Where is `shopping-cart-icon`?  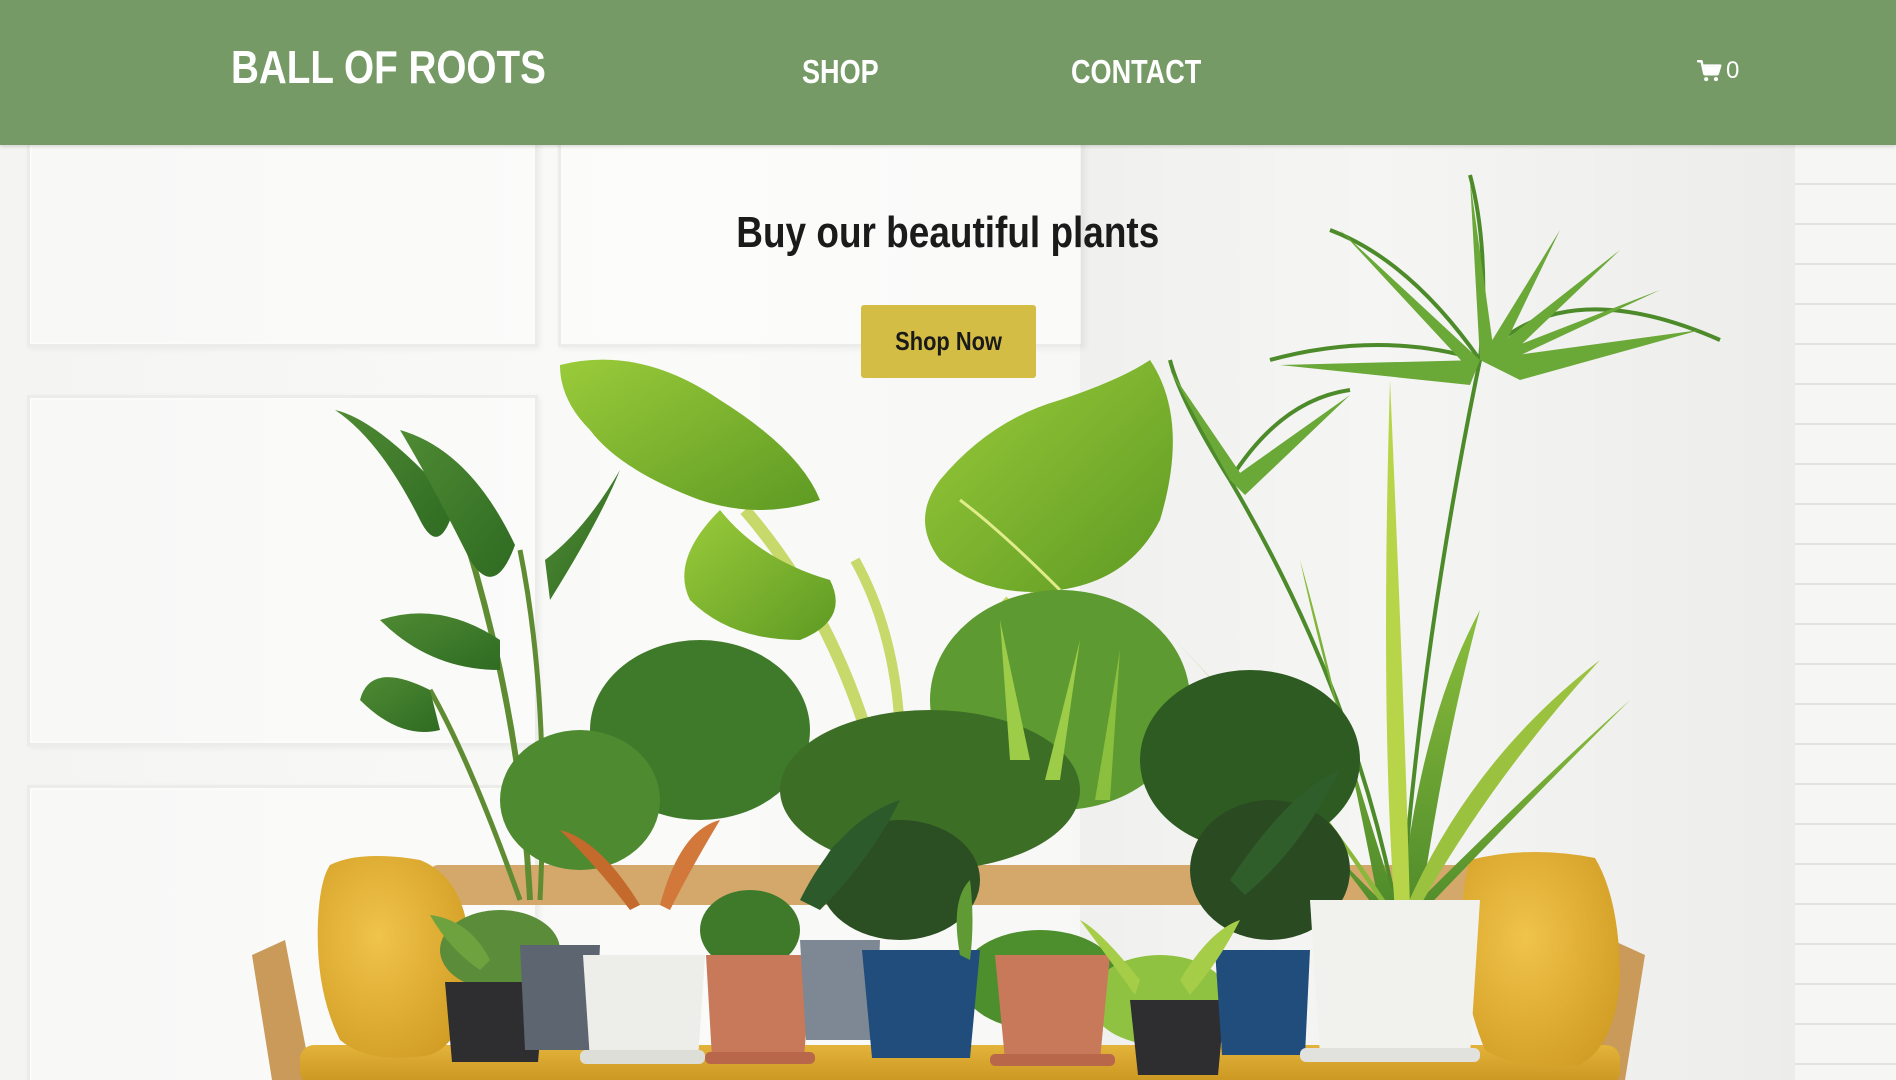 shopping-cart-icon is located at coordinates (1710, 71).